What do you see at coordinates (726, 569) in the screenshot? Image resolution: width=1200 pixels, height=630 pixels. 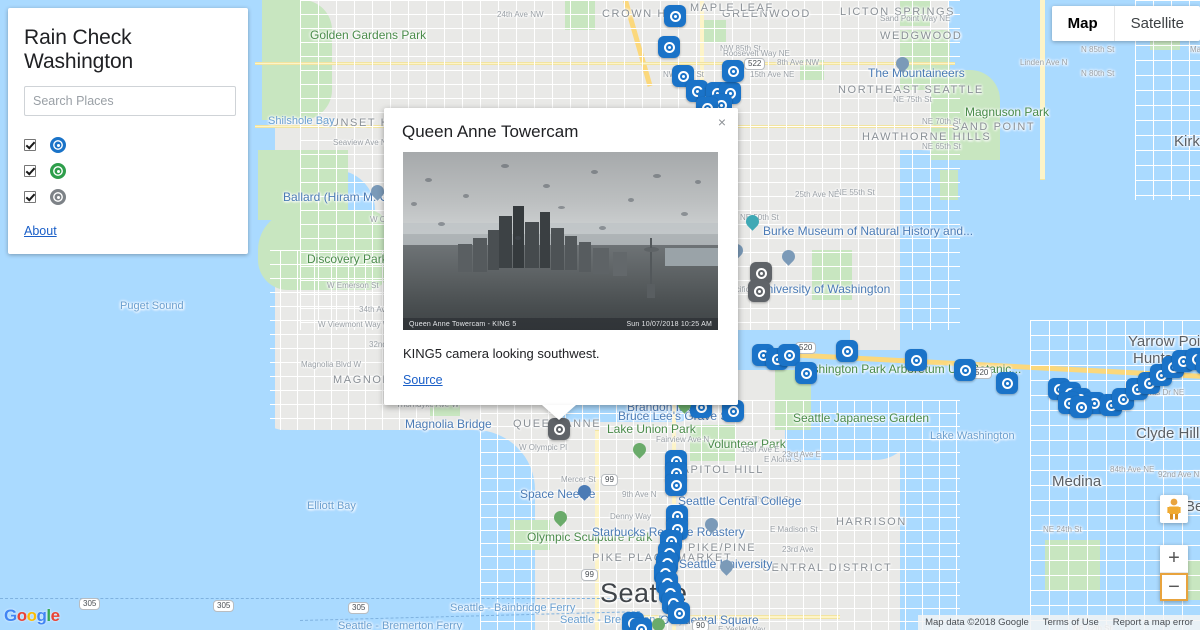 I see `poi-pin-seattle-u` at bounding box center [726, 569].